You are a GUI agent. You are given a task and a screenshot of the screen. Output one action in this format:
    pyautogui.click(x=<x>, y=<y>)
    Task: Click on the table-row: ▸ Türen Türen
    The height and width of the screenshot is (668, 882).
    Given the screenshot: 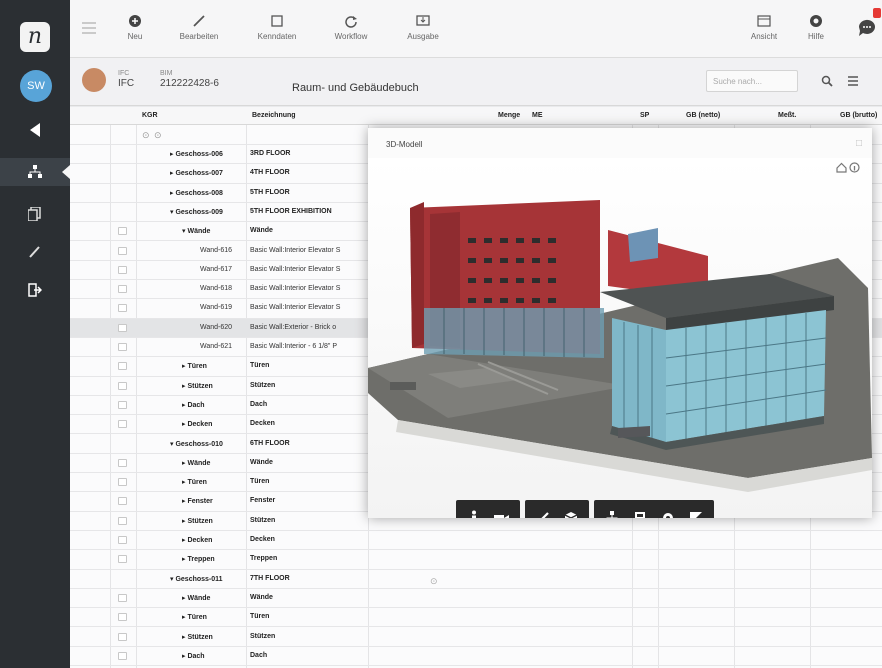 What is the action you would take?
    pyautogui.click(x=476, y=618)
    